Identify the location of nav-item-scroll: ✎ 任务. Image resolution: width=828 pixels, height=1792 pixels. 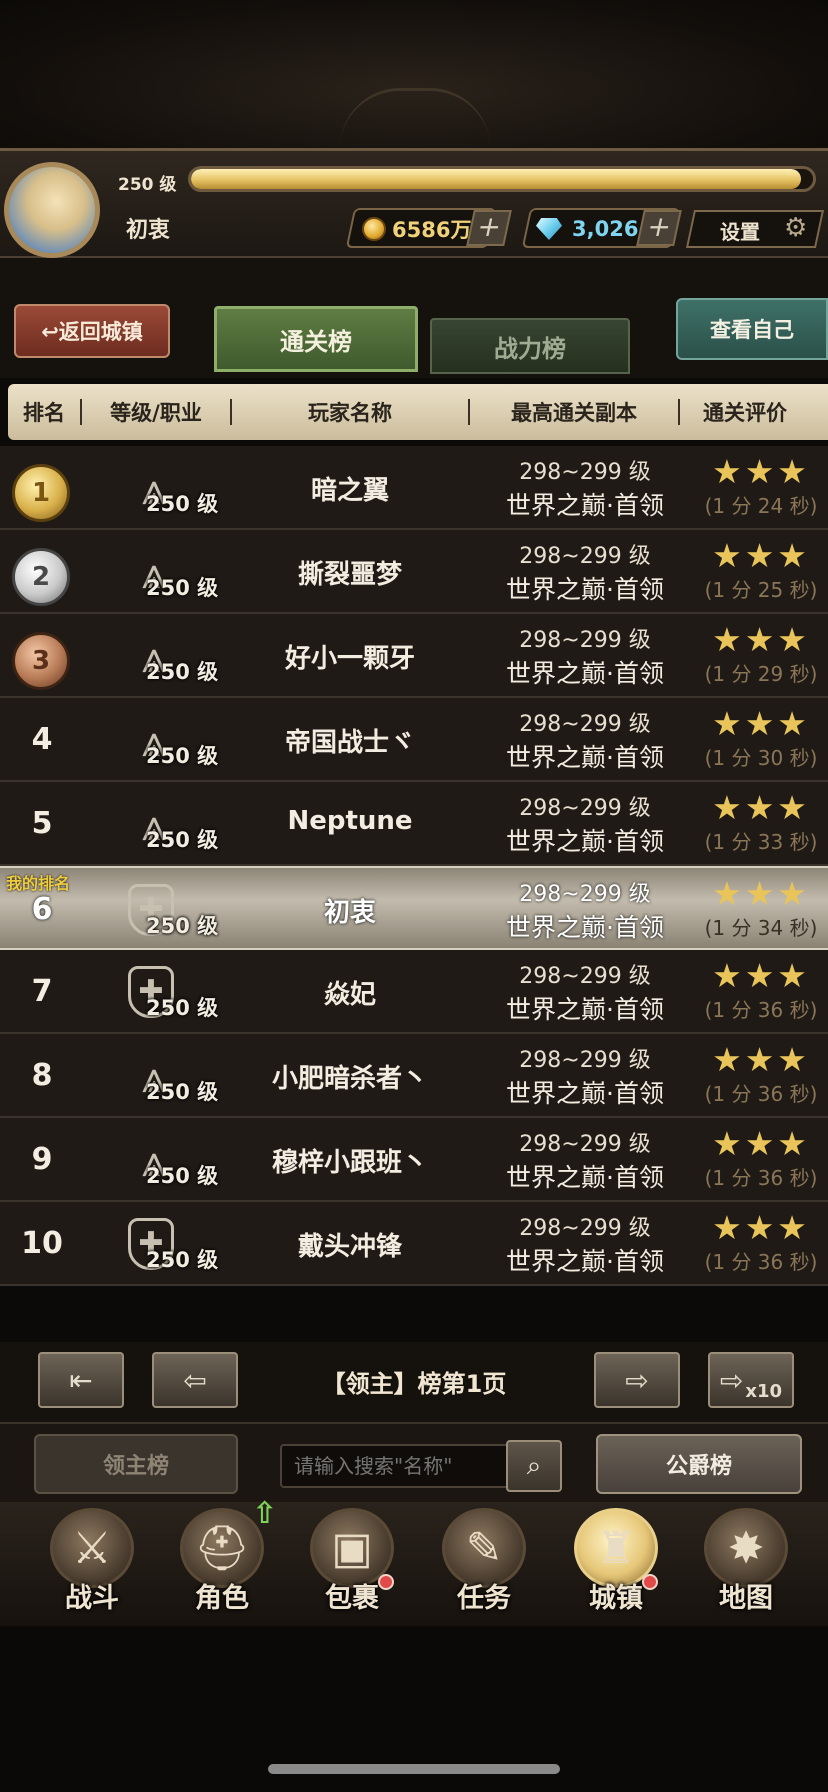
(484, 1566).